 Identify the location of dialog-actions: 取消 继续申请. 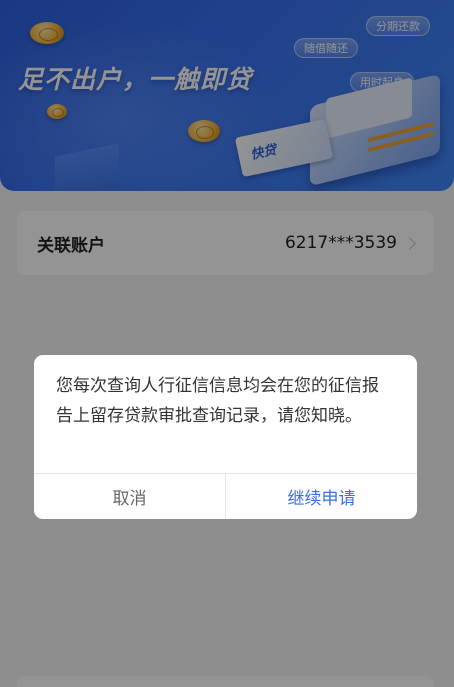
(225, 496).